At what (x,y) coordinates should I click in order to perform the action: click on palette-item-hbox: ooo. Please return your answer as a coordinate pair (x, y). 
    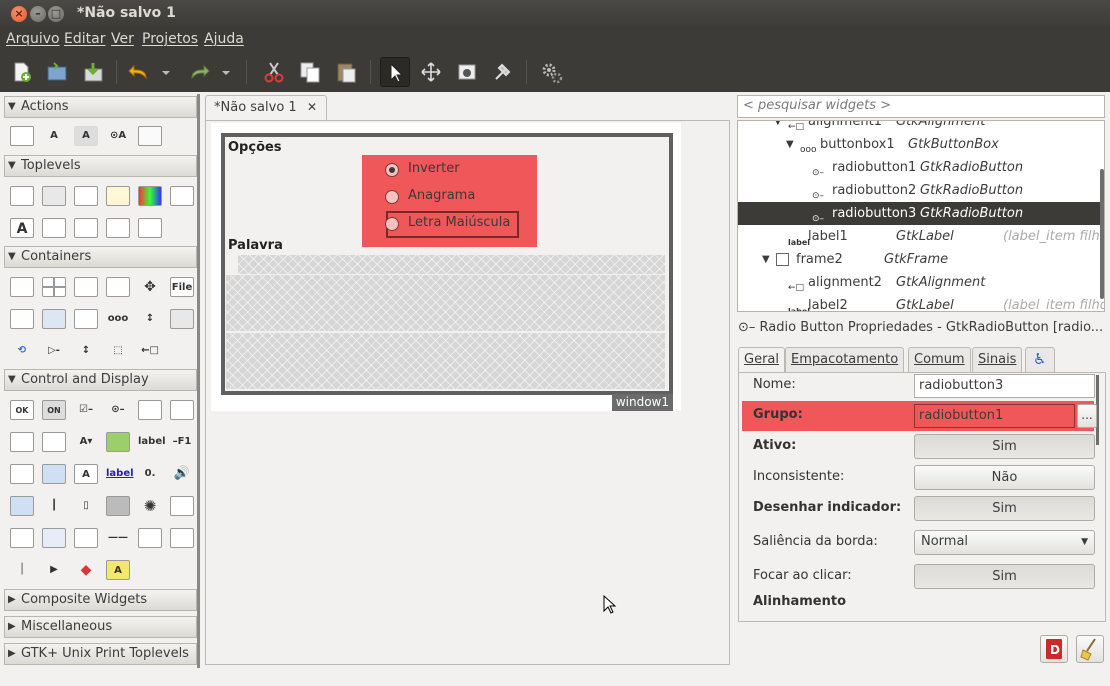
    Looking at the image, I should click on (118, 319).